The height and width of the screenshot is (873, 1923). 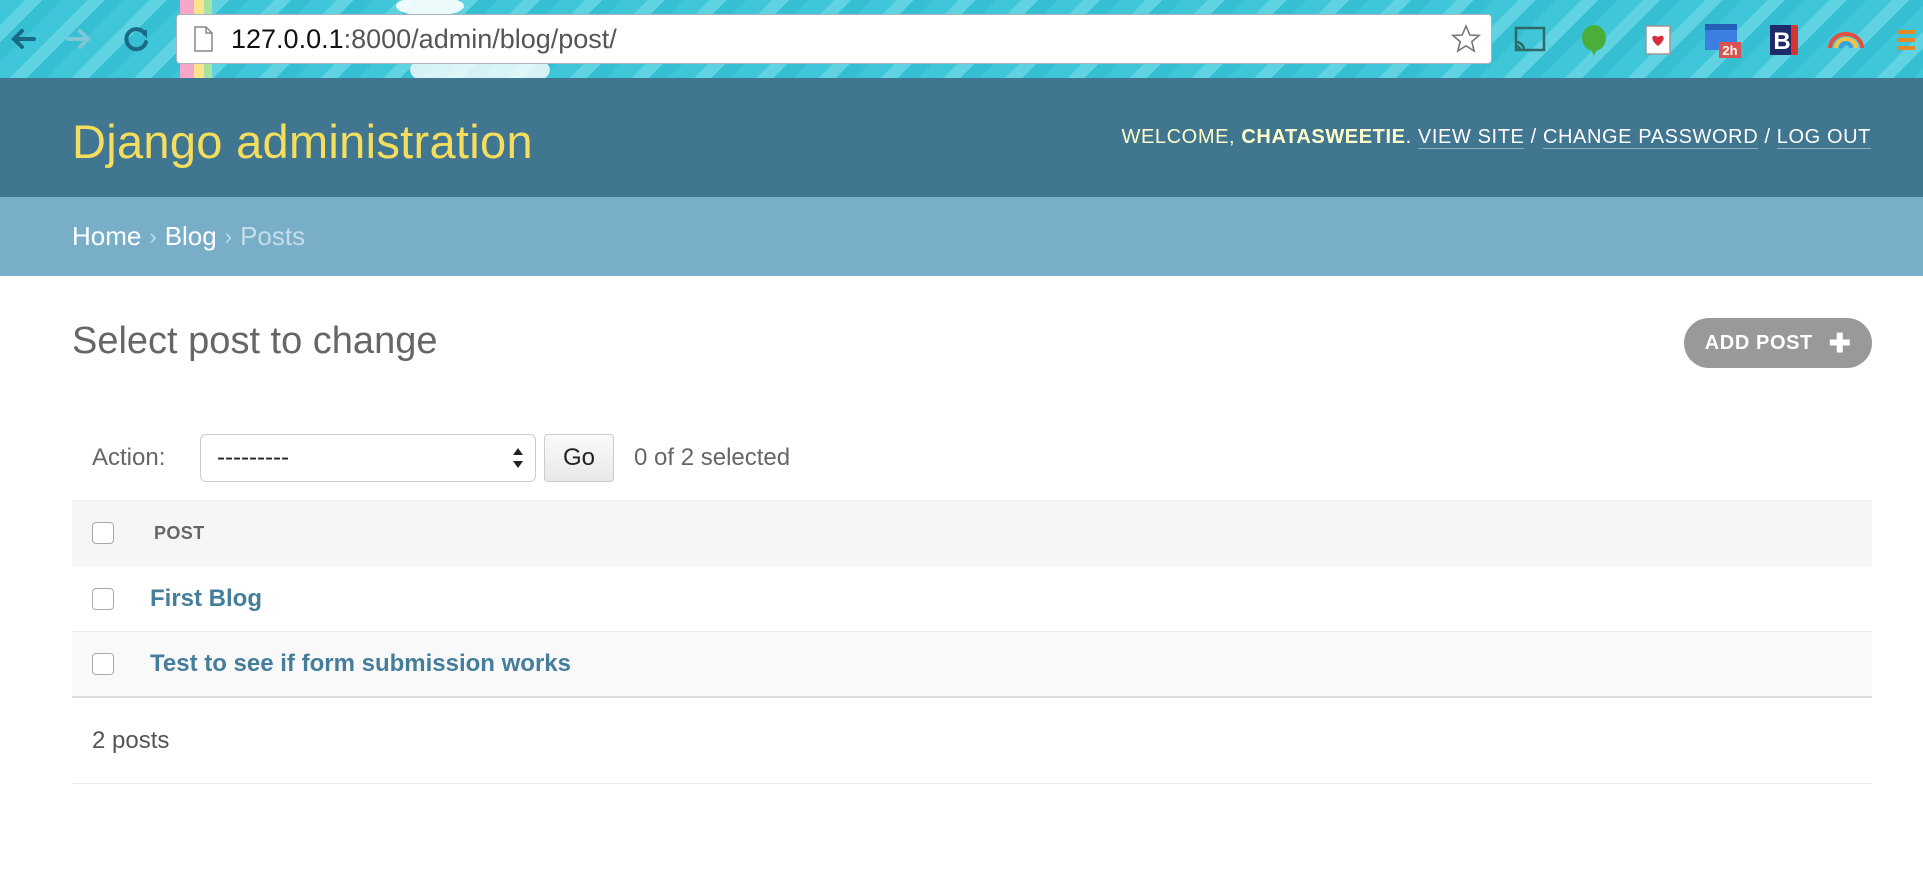 I want to click on bold-b-icon: B, so click(x=1784, y=40).